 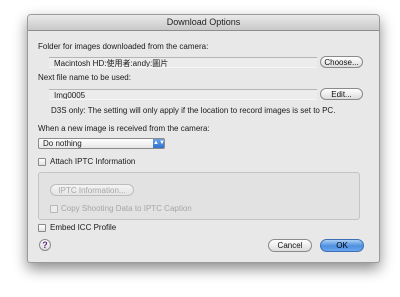 I want to click on window-title: Download Options, so click(x=203, y=23).